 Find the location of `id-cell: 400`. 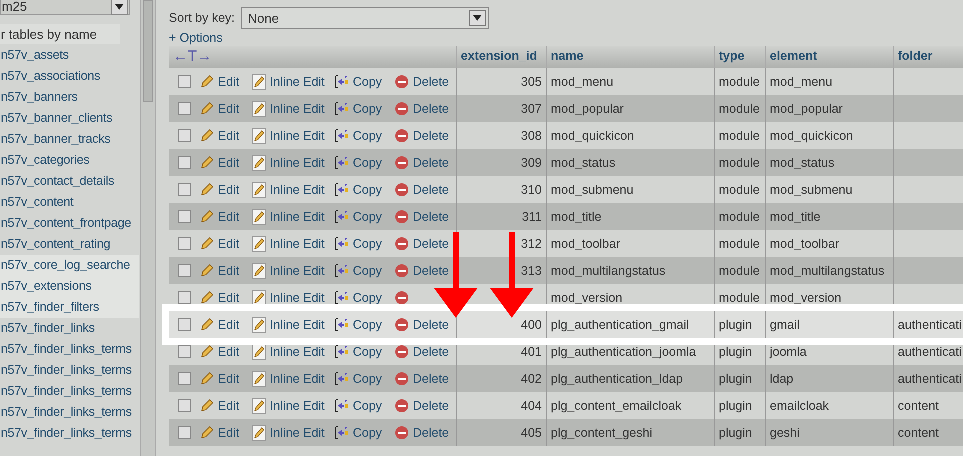

id-cell: 400 is located at coordinates (531, 325).